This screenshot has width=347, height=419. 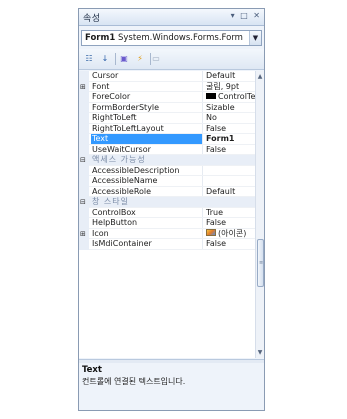 What do you see at coordinates (259, 214) in the screenshot?
I see `vertical-scrollbar: ▲ ≡ ▼` at bounding box center [259, 214].